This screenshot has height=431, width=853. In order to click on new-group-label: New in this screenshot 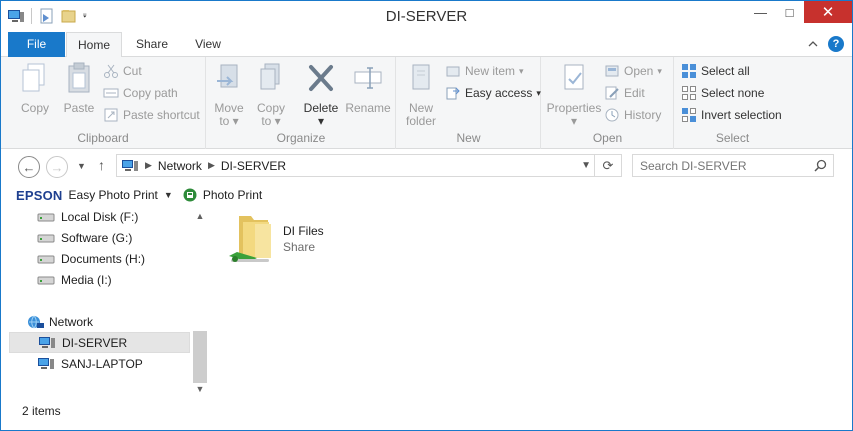, I will do `click(468, 138)`.